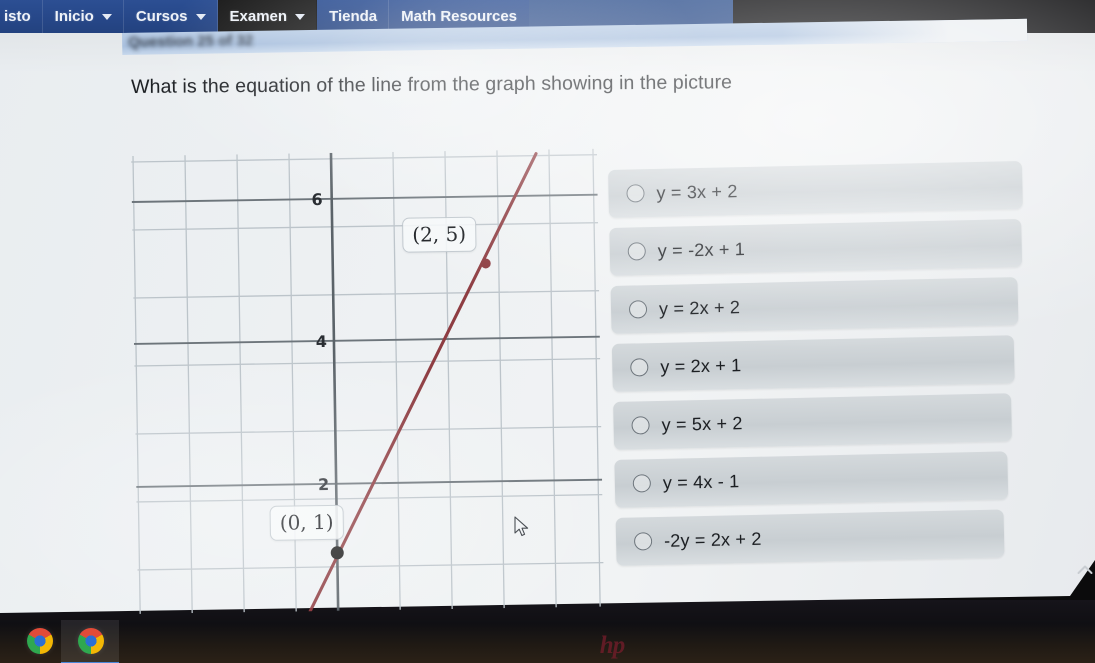  I want to click on answer-option-label: y = 5x + 2, so click(702, 423).